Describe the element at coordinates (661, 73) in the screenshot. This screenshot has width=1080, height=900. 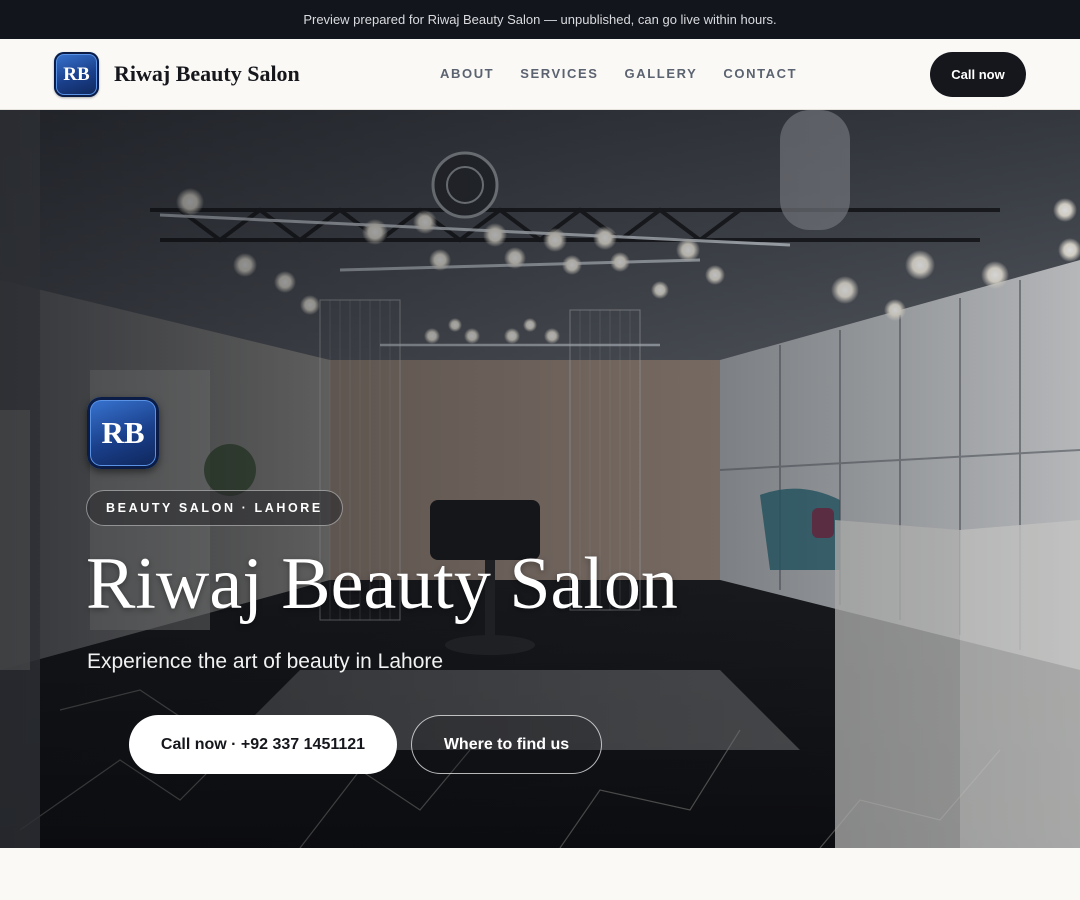
I see `nav-link-gallery: GALLERY` at that location.